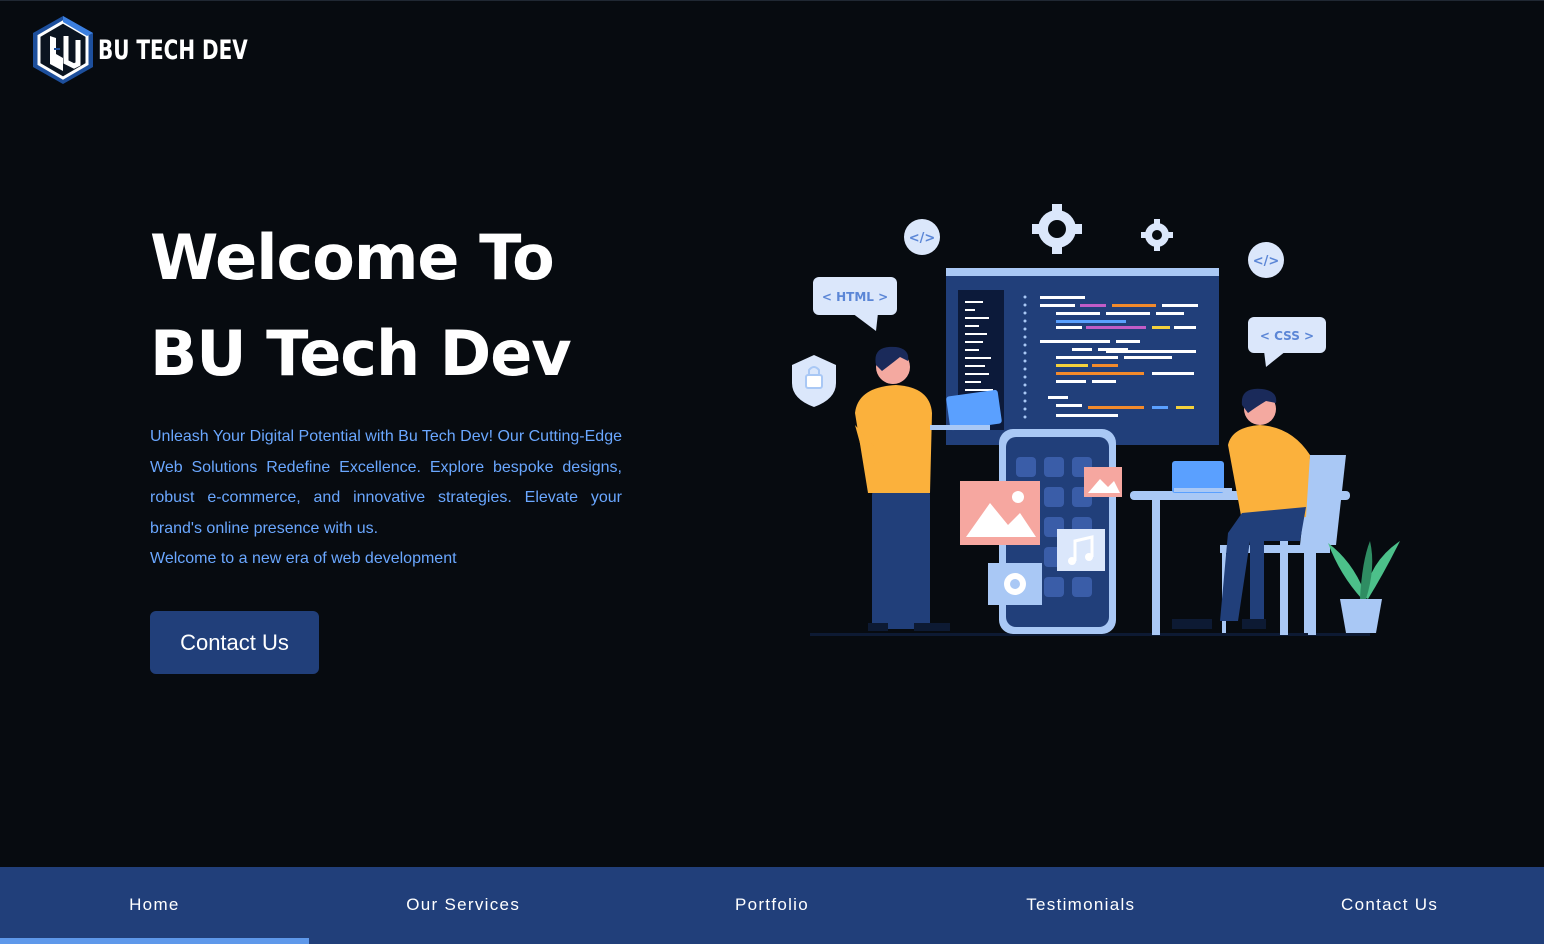 The image size is (1544, 944). What do you see at coordinates (154, 941) in the screenshot?
I see `active-tab-indicator` at bounding box center [154, 941].